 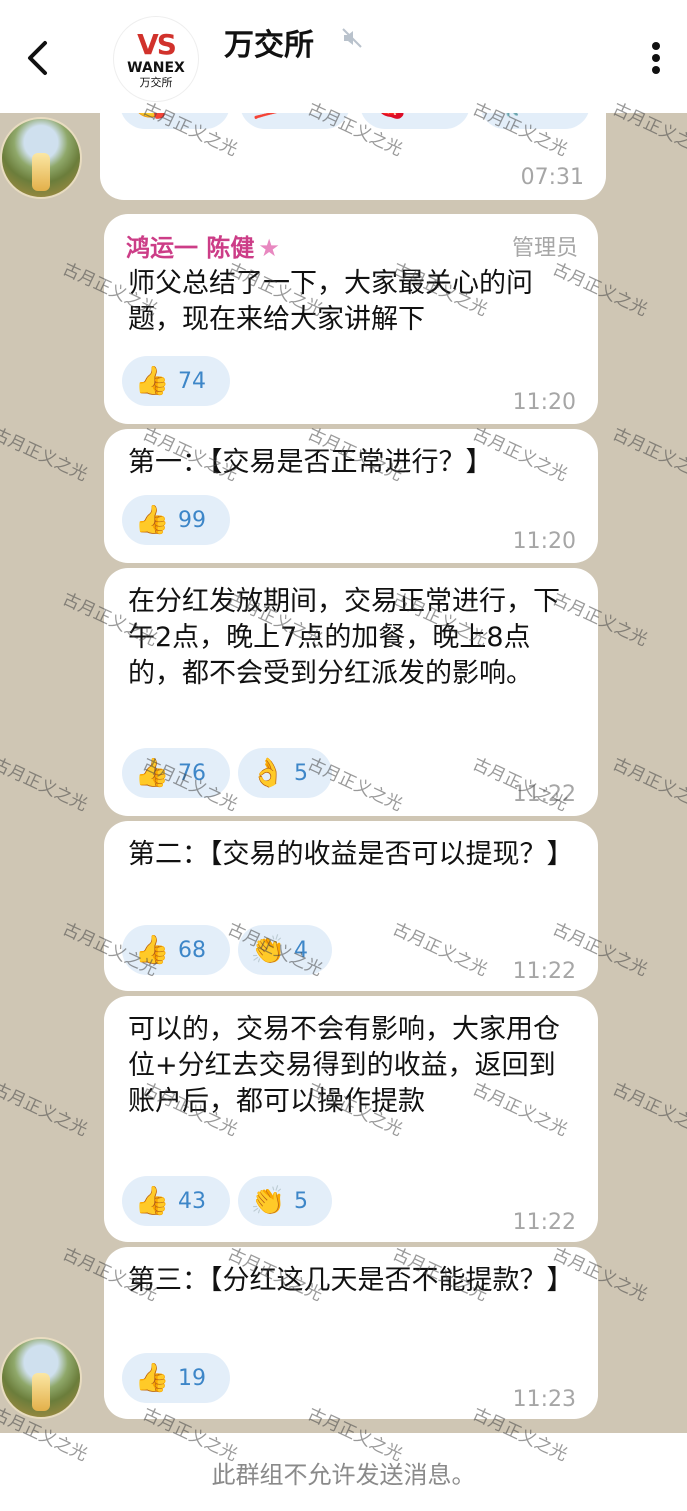 I want to click on reaction-count: 43, so click(x=192, y=1201).